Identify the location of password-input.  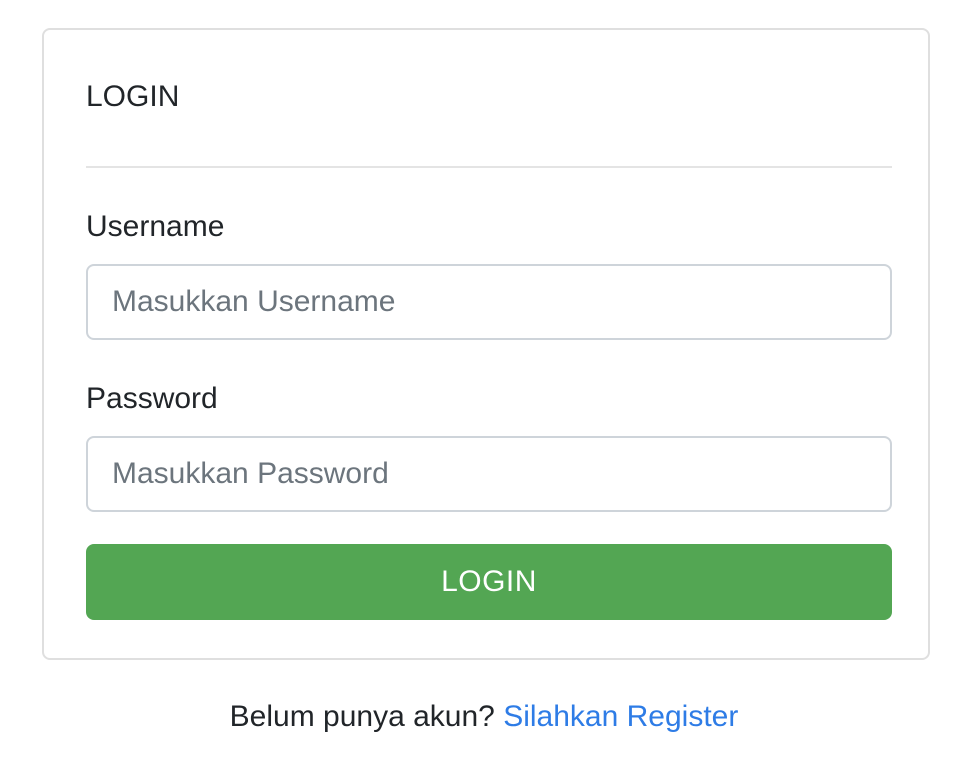
(489, 474).